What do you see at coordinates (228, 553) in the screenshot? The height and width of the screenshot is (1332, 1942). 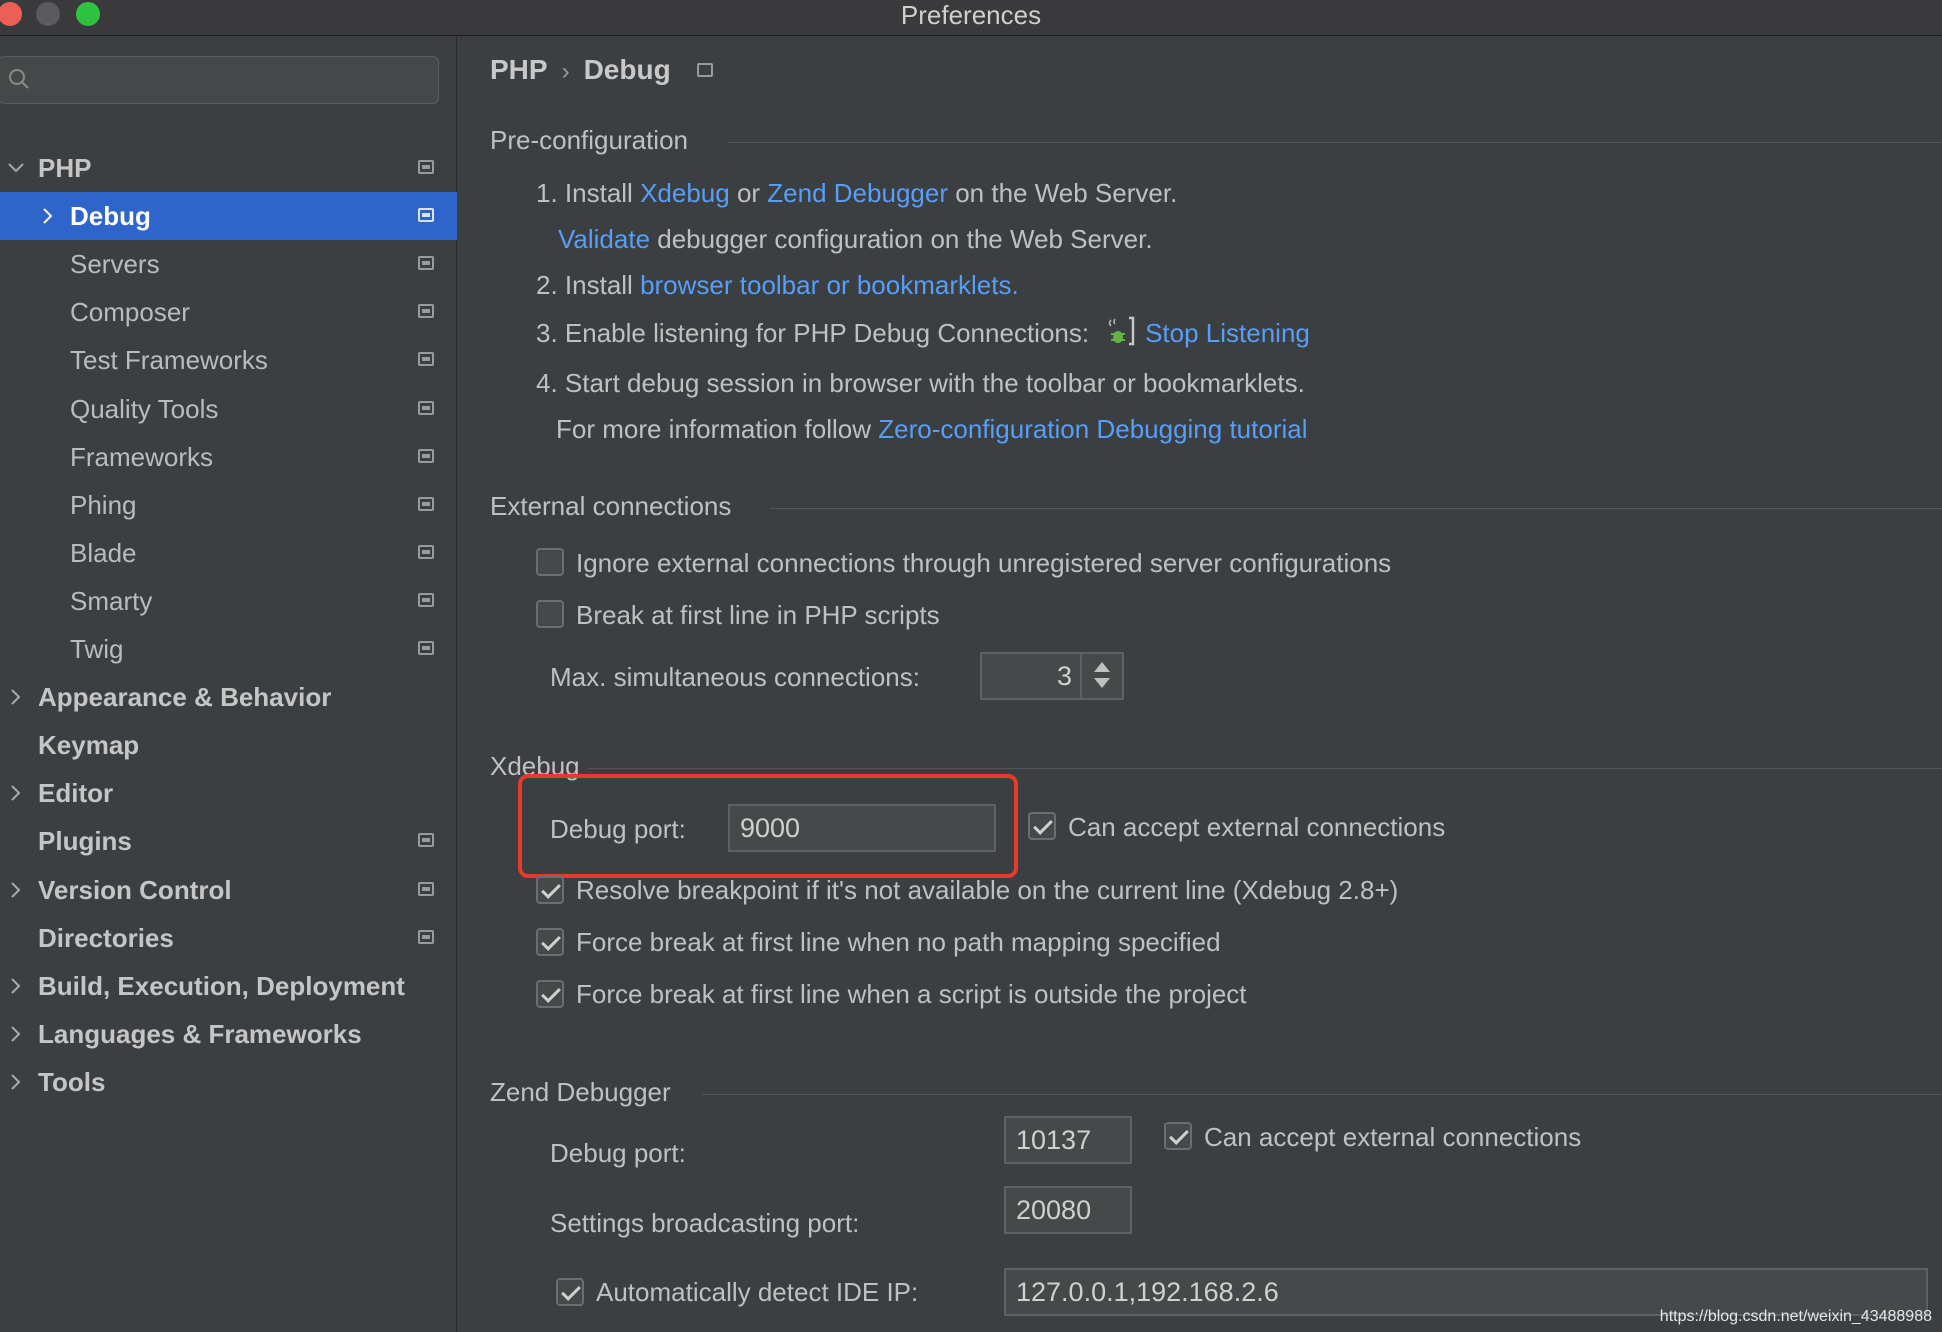 I see `sidebar-item-blade: Blade` at bounding box center [228, 553].